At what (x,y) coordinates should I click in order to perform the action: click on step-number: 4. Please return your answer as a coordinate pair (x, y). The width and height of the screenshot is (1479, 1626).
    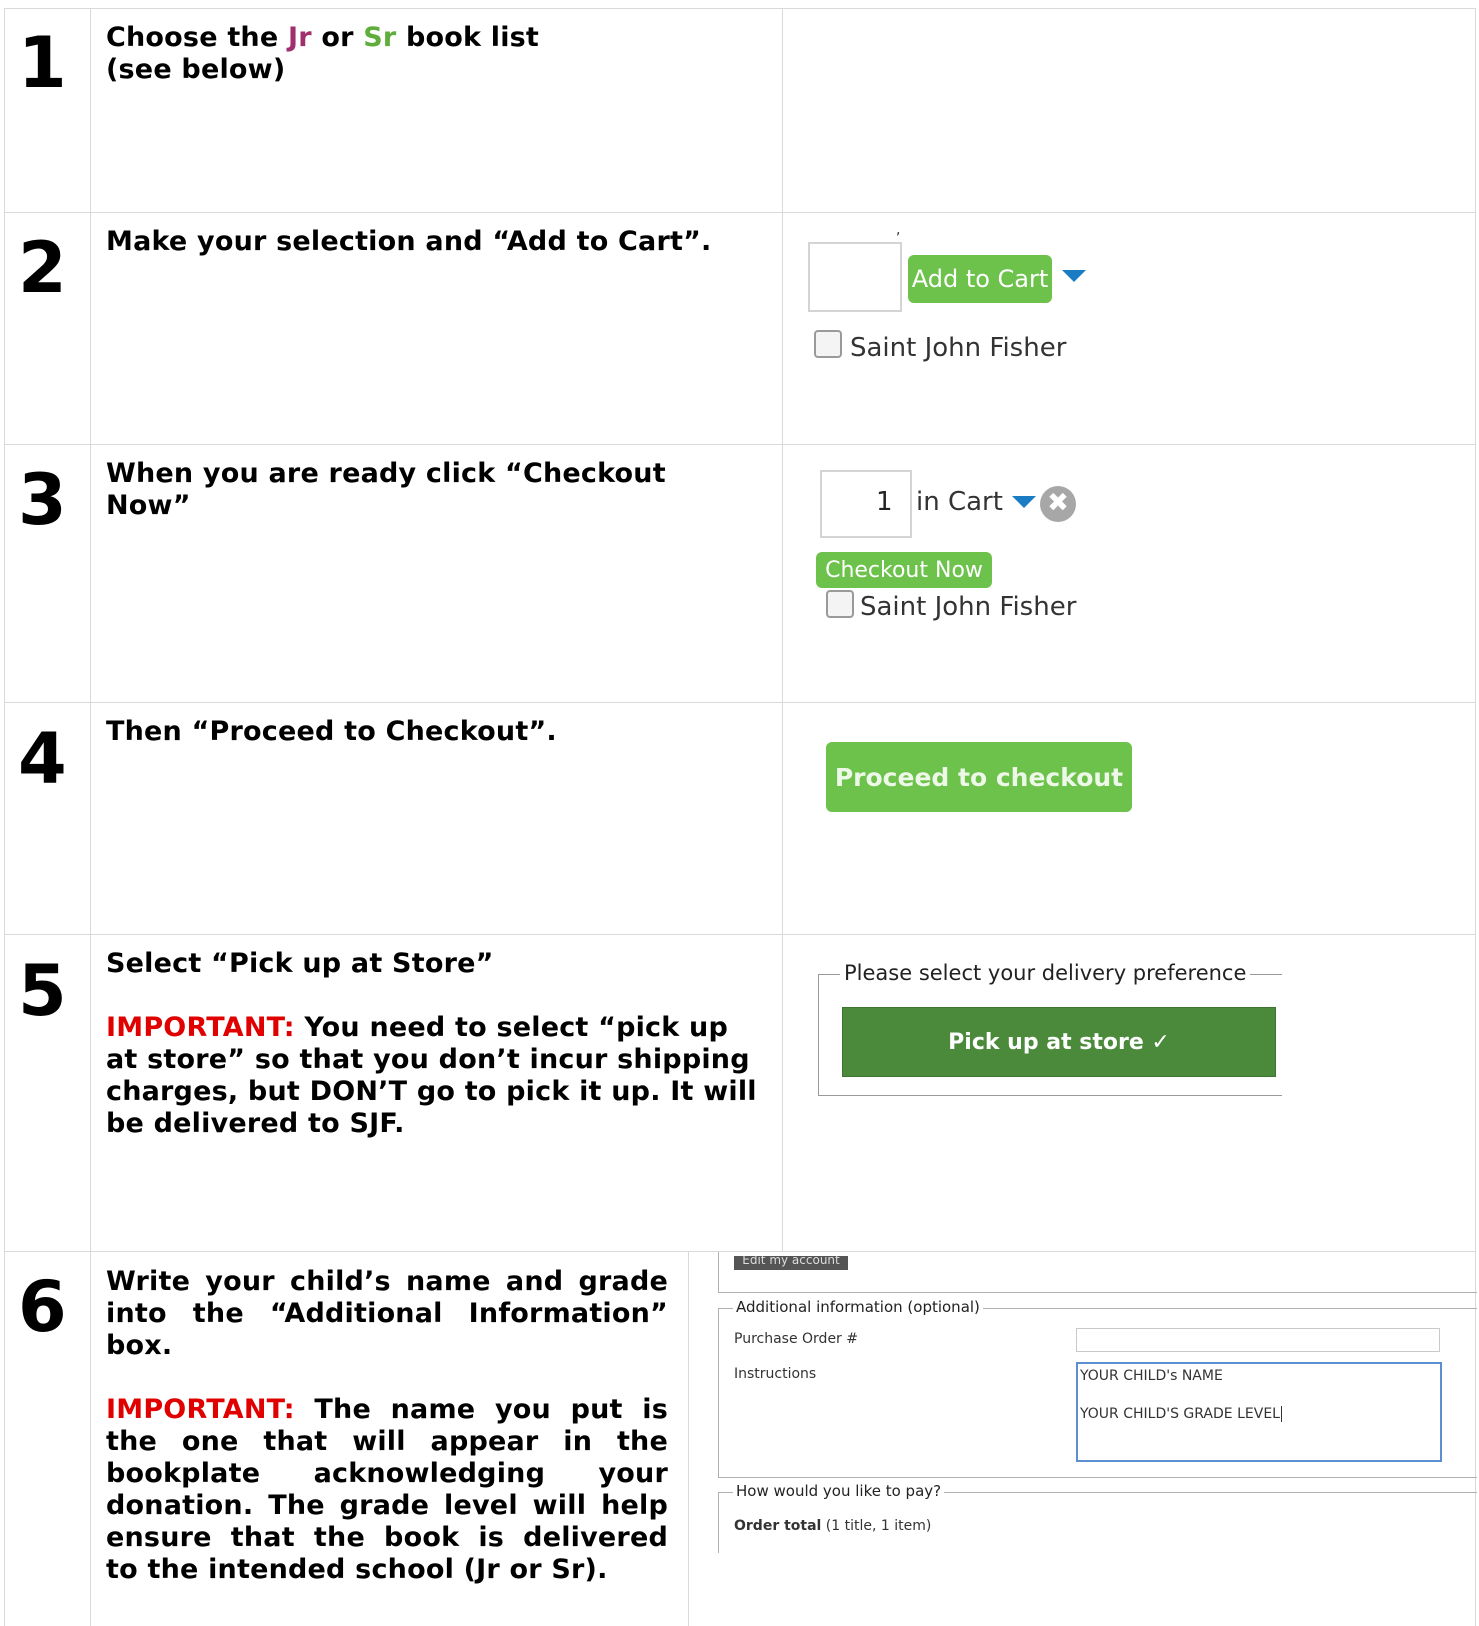
    Looking at the image, I should click on (42, 759).